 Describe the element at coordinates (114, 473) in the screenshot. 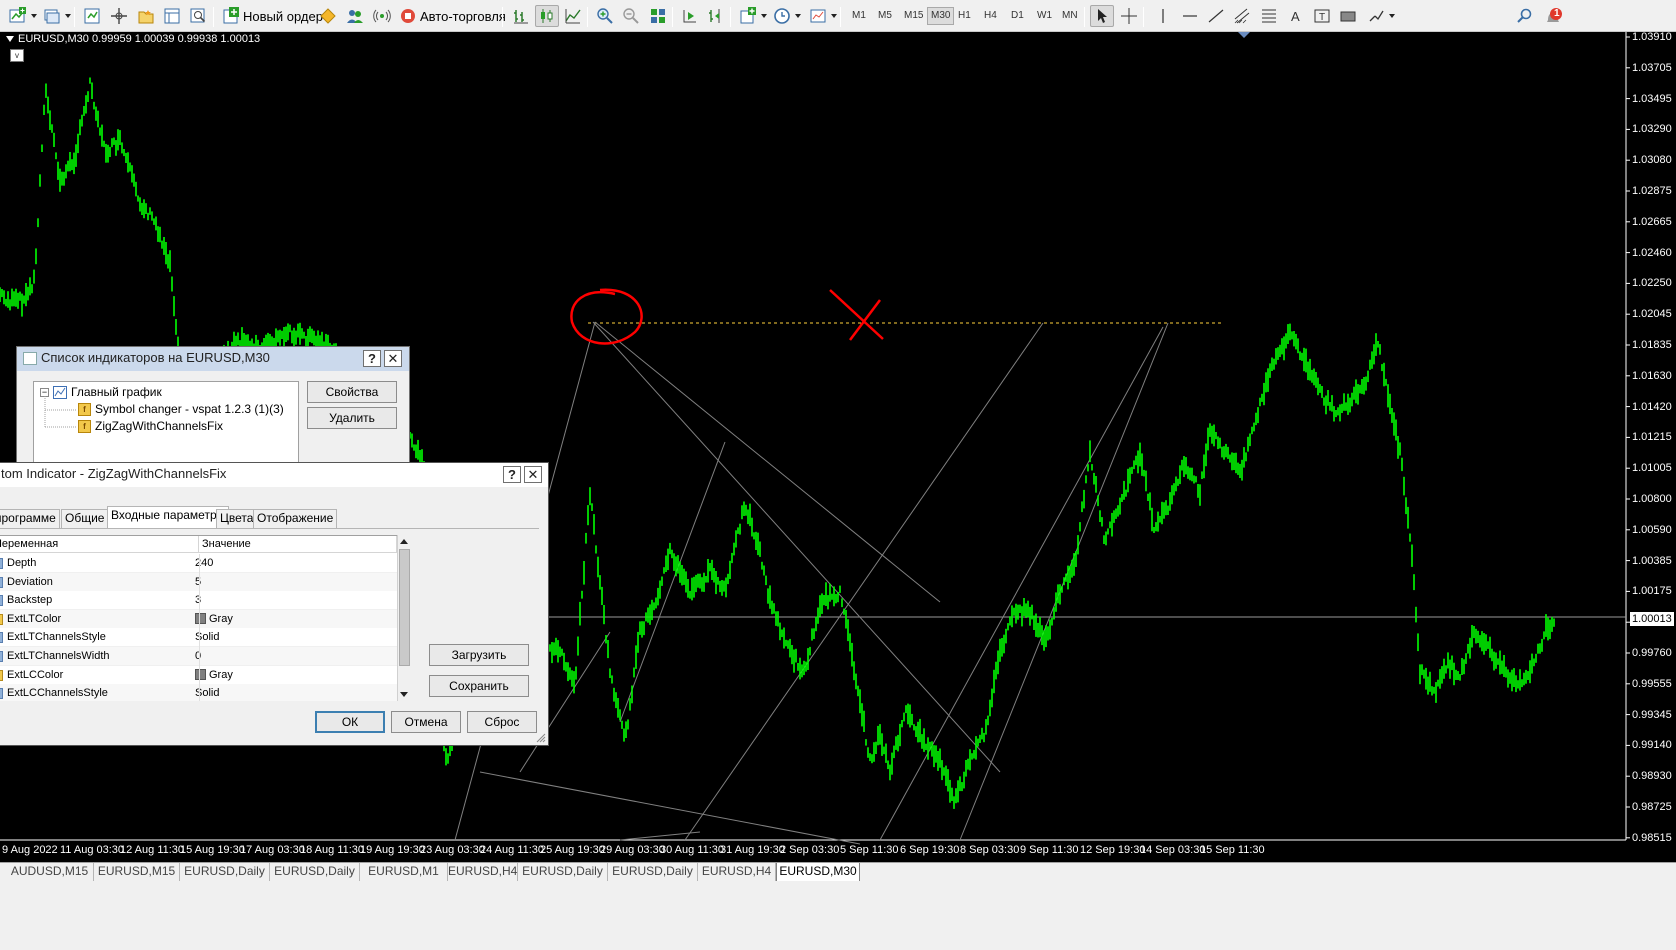

I see `custom-indicator-title: tom Indicator - ZigZagWithChannelsFix` at that location.